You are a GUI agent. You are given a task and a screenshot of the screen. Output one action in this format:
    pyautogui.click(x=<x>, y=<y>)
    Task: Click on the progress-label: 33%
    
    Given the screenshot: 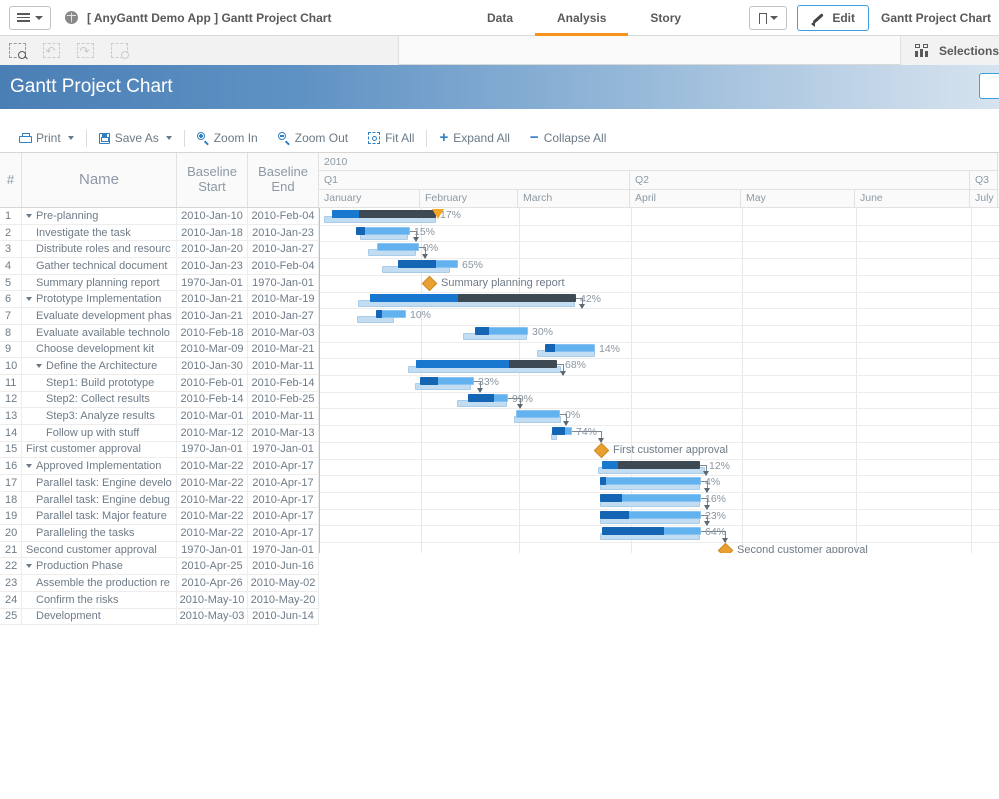 What is the action you would take?
    pyautogui.click(x=489, y=382)
    